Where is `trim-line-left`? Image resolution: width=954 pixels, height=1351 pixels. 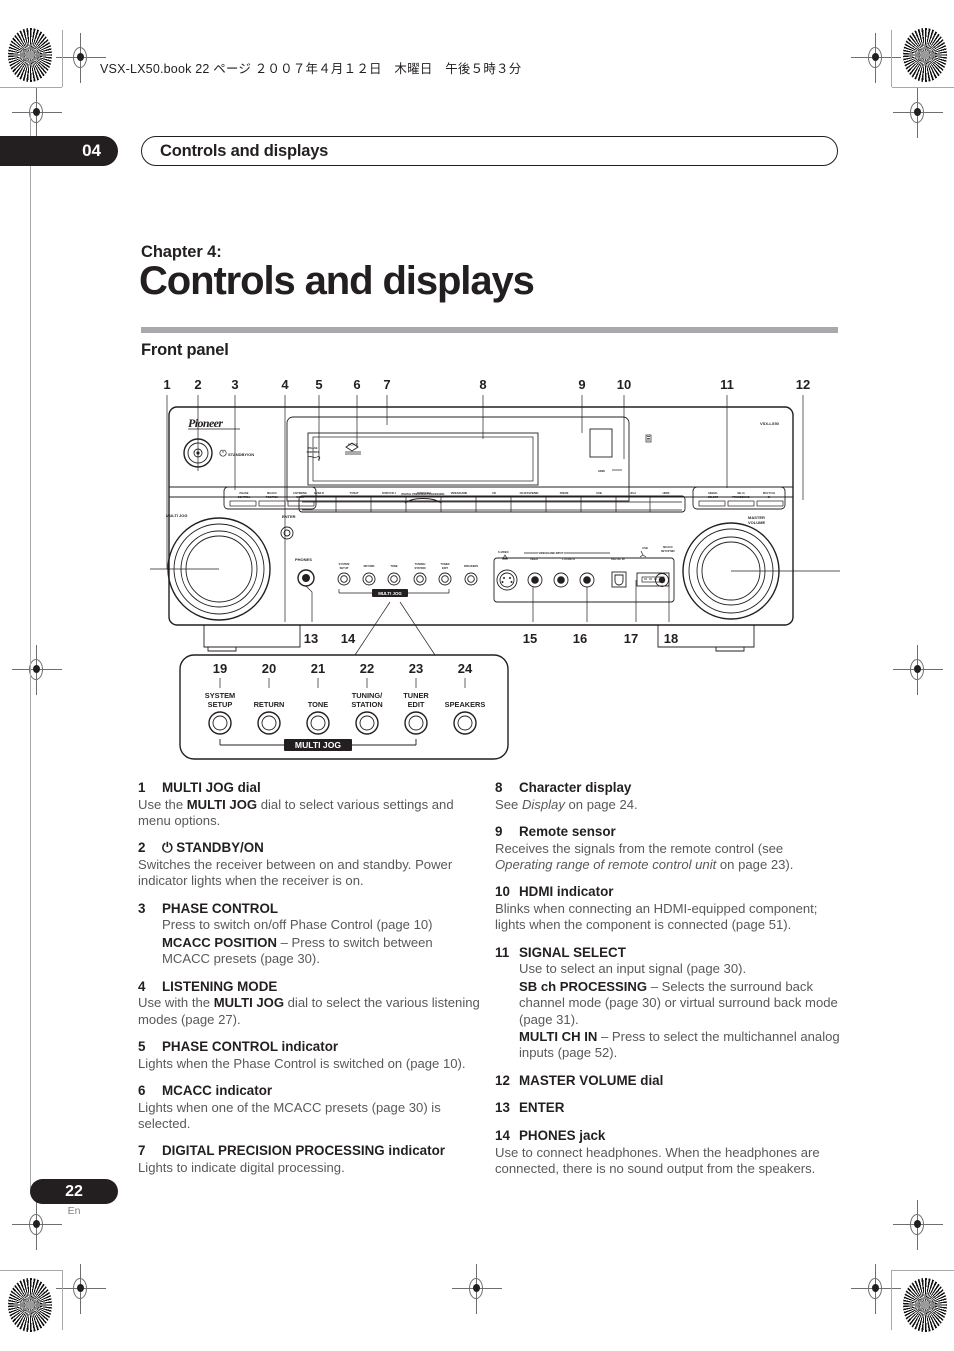 trim-line-left is located at coordinates (62, 58).